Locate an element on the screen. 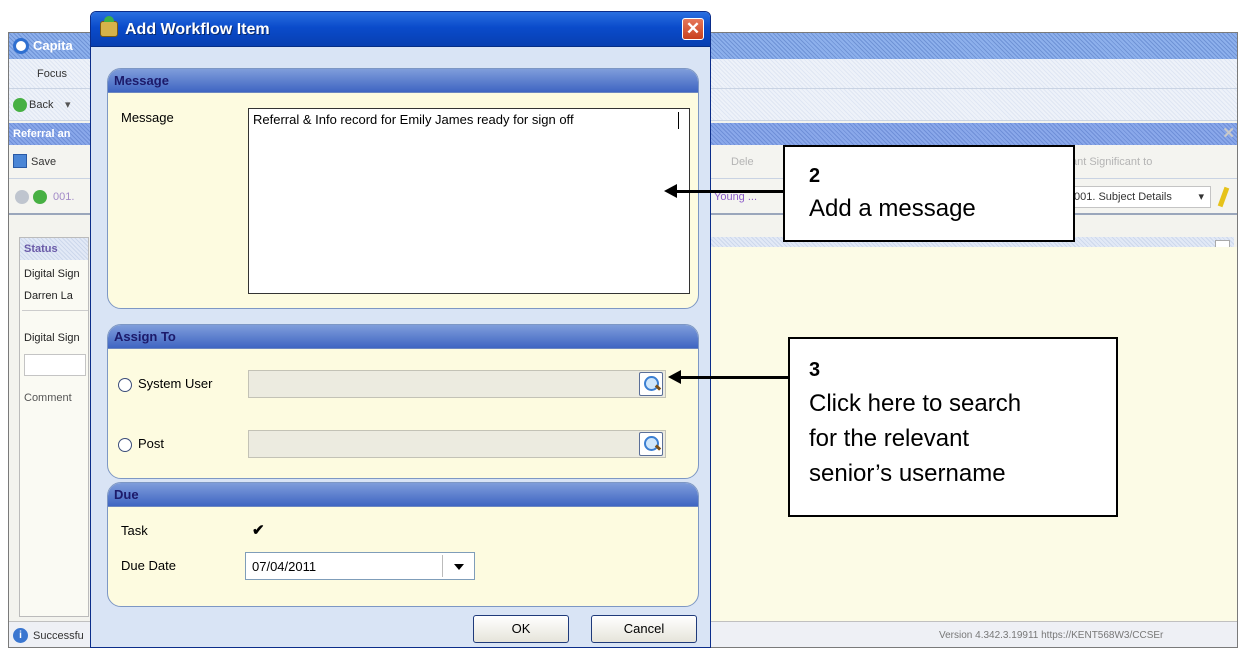 The width and height of the screenshot is (1238, 648). checkmark-icon: ✔ is located at coordinates (258, 530).